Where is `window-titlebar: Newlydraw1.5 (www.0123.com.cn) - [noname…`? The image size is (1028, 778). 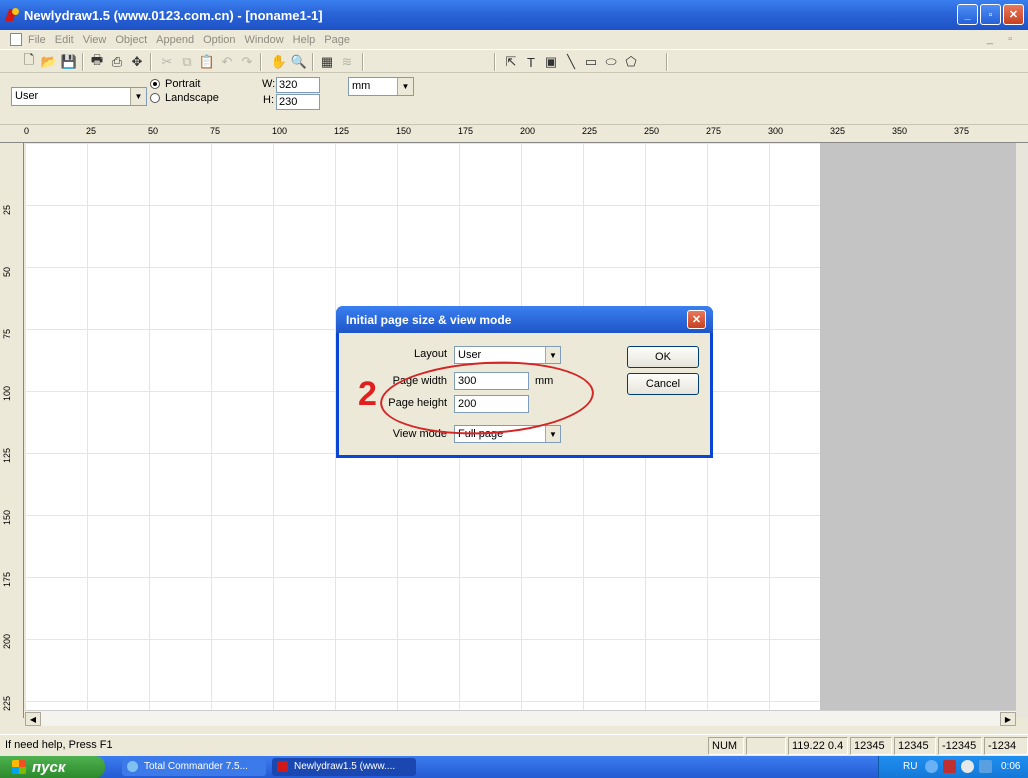 window-titlebar: Newlydraw1.5 (www.0123.com.cn) - [noname… is located at coordinates (514, 15).